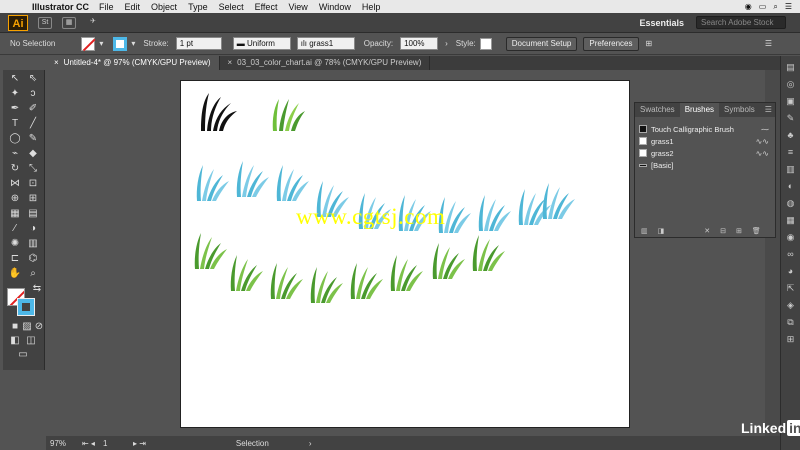  Describe the element at coordinates (33, 259) in the screenshot. I see `slice-tool-icon: ⌬` at that location.